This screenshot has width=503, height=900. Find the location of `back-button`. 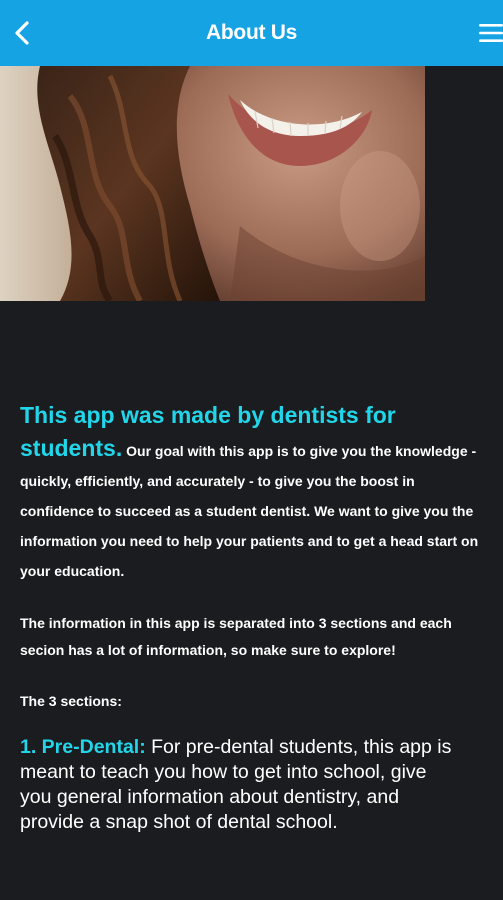

back-button is located at coordinates (22, 33).